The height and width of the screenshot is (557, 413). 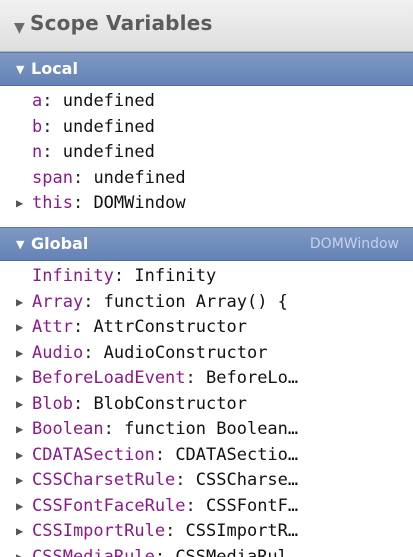 I want to click on property-row: ▶ Array: function Array() {, so click(x=206, y=303).